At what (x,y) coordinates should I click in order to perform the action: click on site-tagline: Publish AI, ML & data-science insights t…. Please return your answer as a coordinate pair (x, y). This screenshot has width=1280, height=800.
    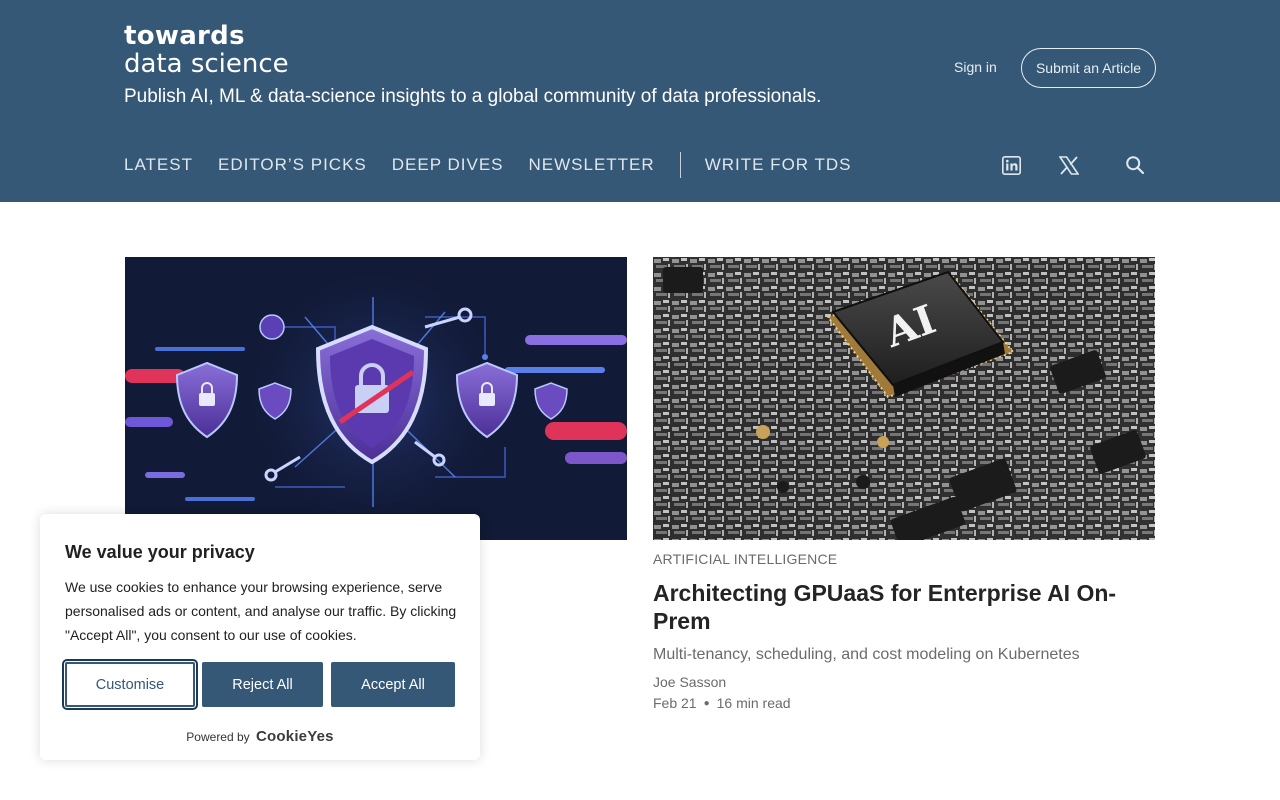
    Looking at the image, I should click on (473, 96).